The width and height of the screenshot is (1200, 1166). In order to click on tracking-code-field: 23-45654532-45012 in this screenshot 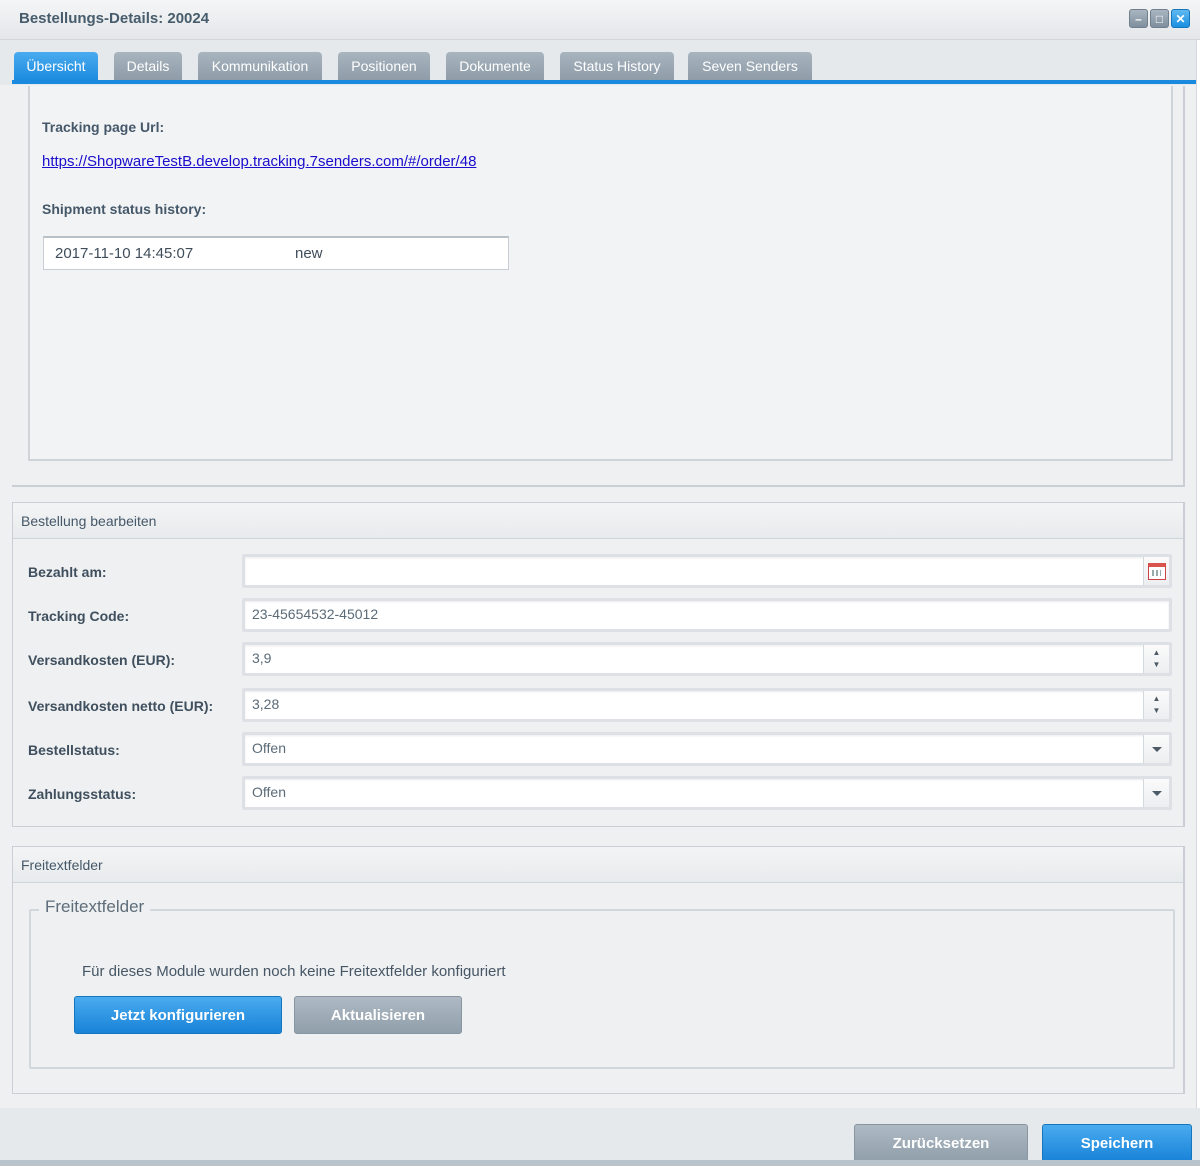, I will do `click(707, 615)`.